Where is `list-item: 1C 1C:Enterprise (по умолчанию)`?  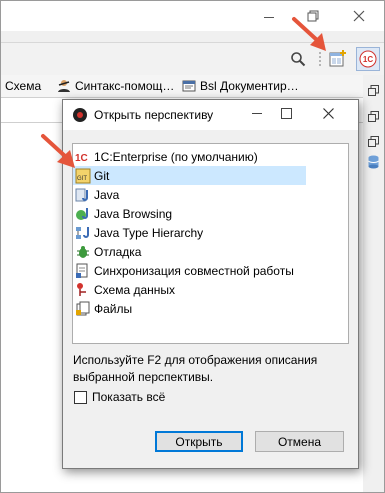
list-item: 1C 1C:Enterprise (по умолчанию) is located at coordinates (189, 156).